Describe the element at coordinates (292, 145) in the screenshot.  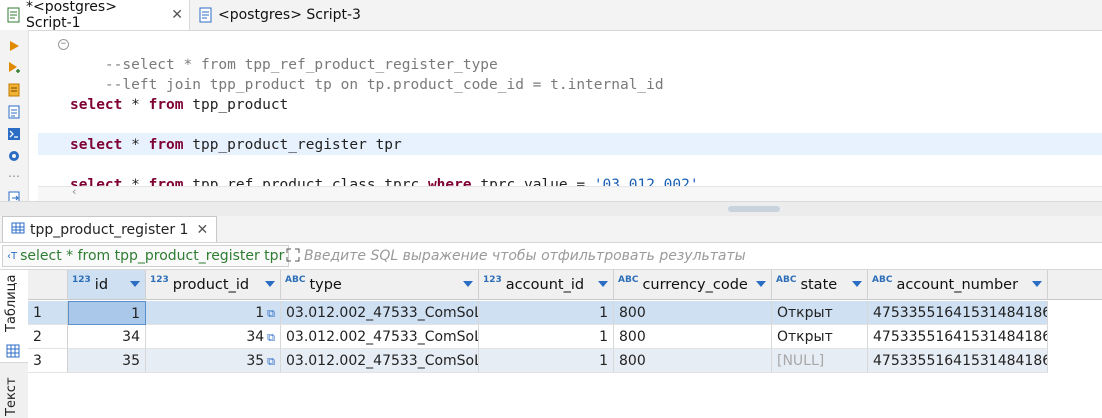
I see `code-token: tpp_product_register tpr` at that location.